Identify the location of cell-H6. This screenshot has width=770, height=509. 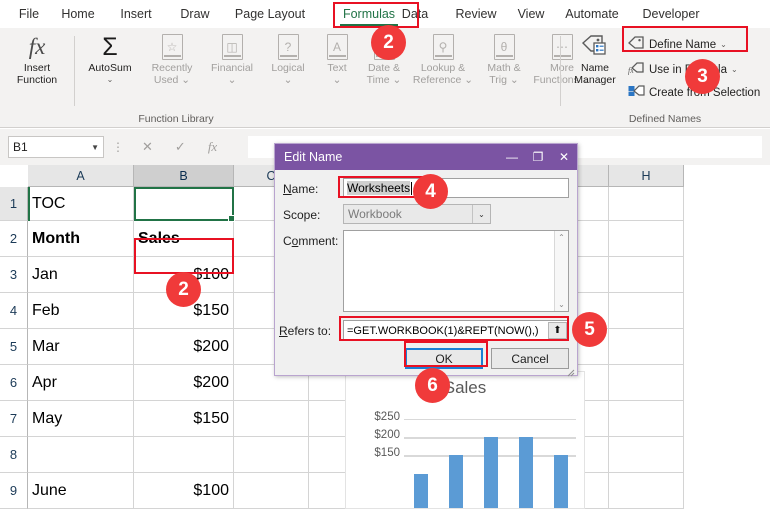
(646, 383).